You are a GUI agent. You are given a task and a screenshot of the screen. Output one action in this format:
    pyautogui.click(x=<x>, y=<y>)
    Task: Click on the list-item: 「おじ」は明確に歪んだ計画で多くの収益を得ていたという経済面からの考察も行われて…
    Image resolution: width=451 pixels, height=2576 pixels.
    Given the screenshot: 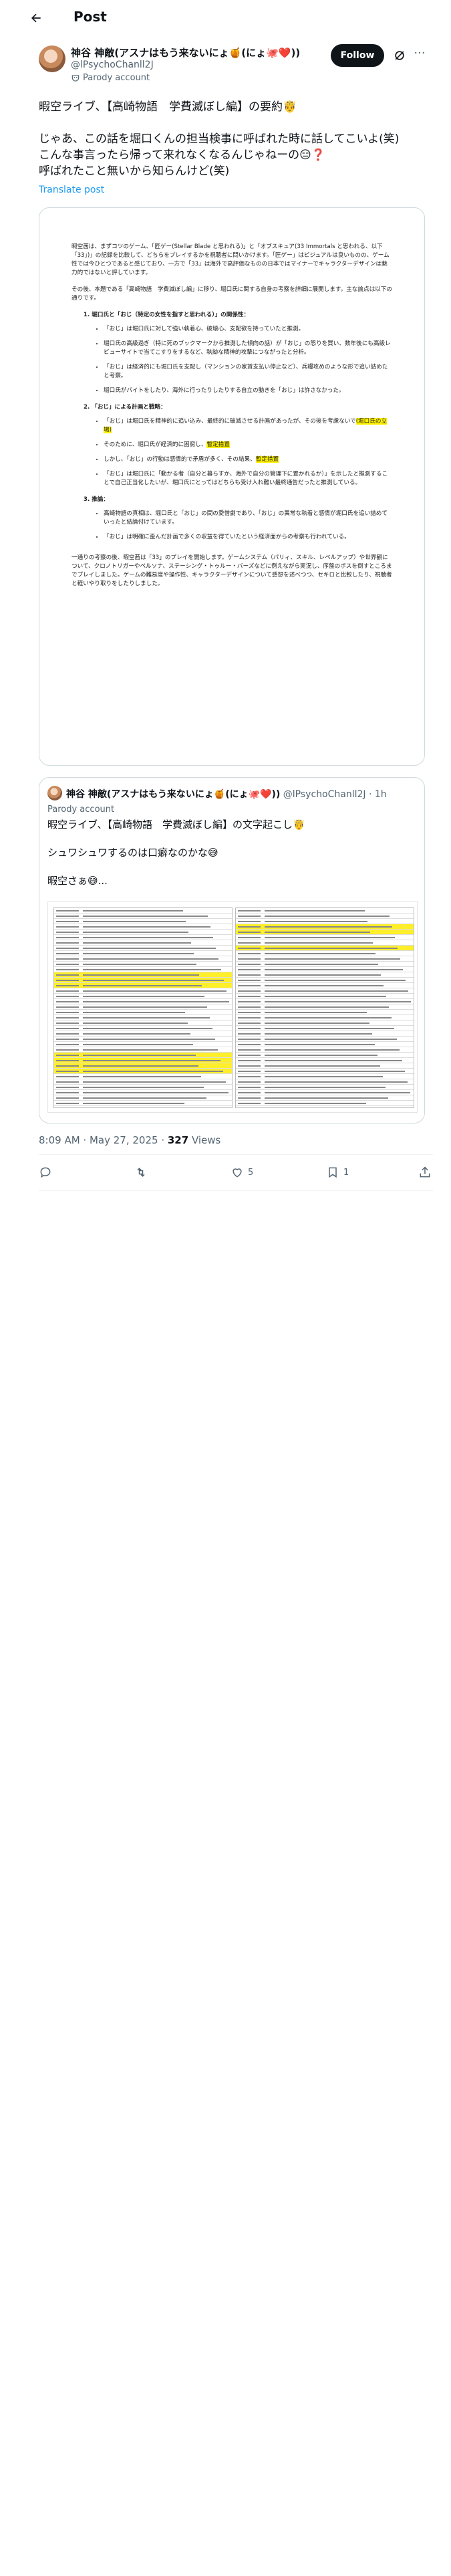 What is the action you would take?
    pyautogui.click(x=248, y=537)
    